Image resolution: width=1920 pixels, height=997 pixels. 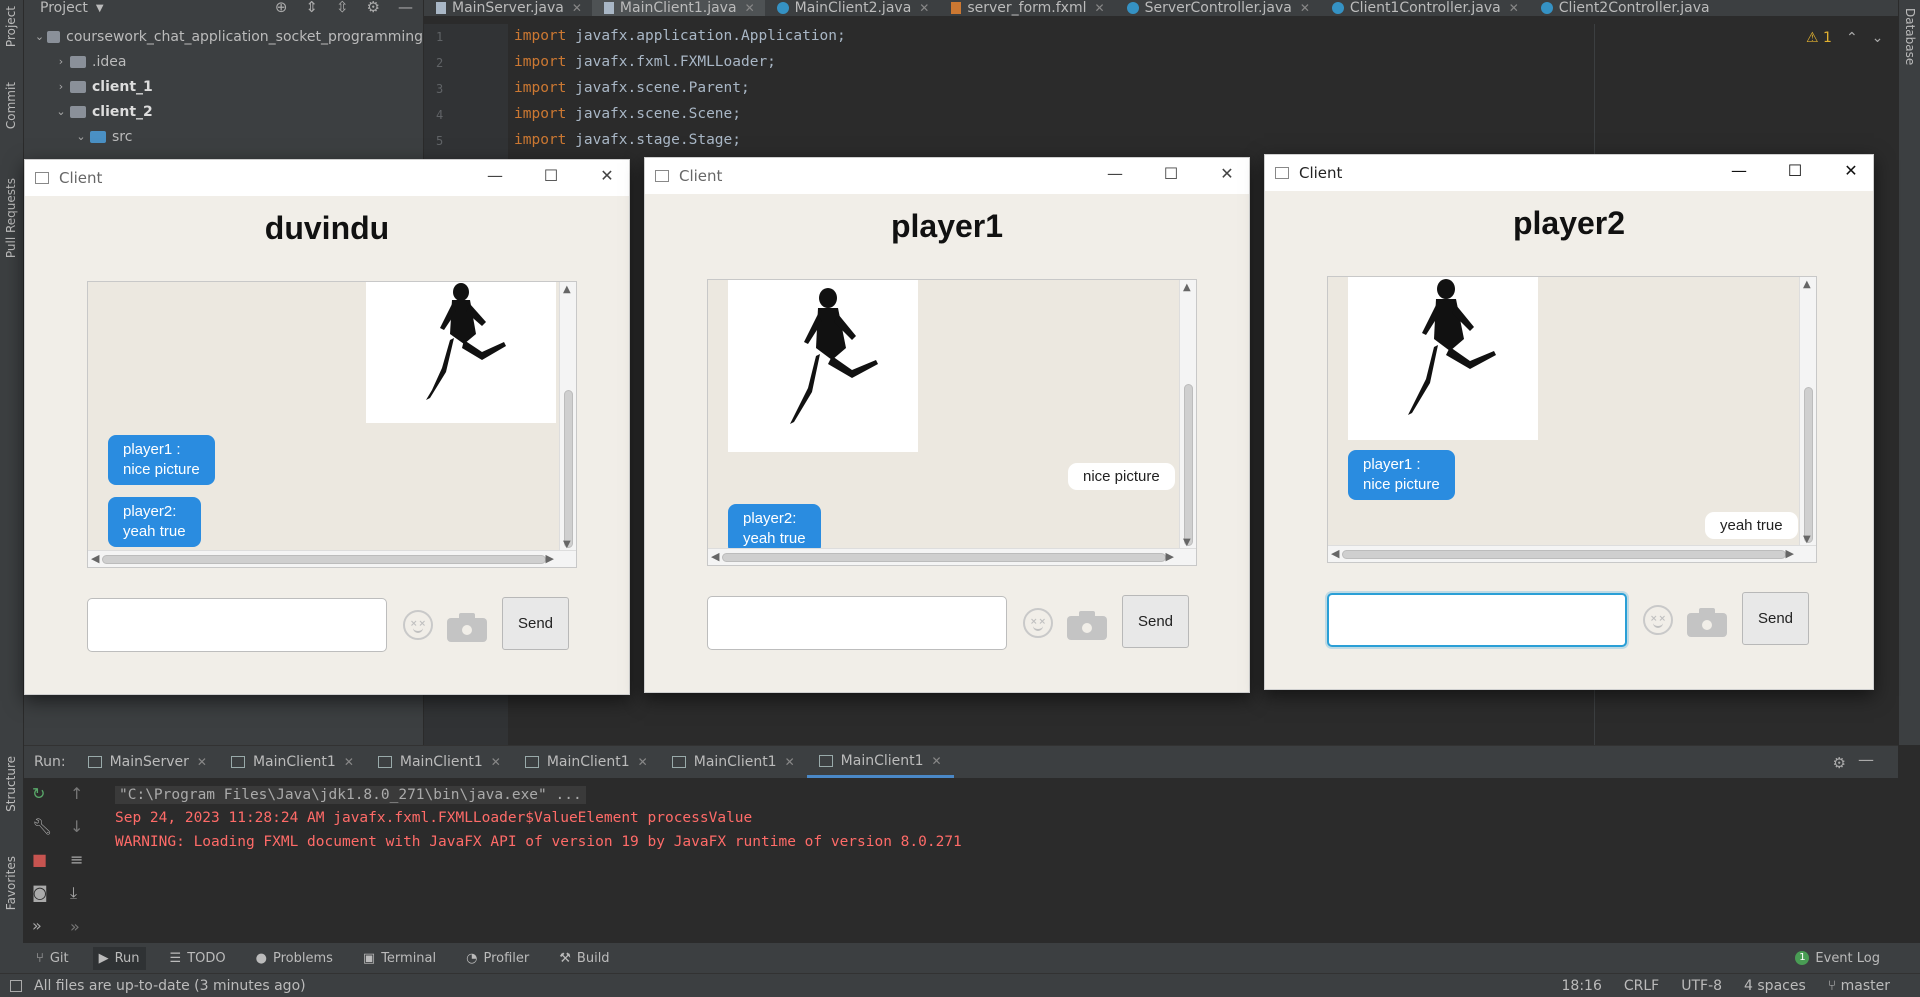 I want to click on expand-all-icon: ⇕, so click(x=311, y=8).